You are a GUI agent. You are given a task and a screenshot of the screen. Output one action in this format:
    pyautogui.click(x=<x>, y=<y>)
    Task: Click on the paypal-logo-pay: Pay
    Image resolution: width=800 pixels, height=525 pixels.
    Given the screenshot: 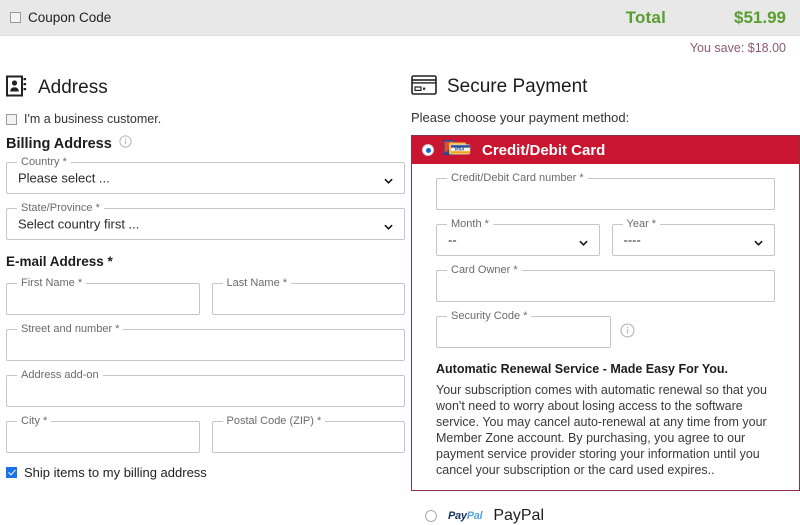 What is the action you would take?
    pyautogui.click(x=457, y=516)
    